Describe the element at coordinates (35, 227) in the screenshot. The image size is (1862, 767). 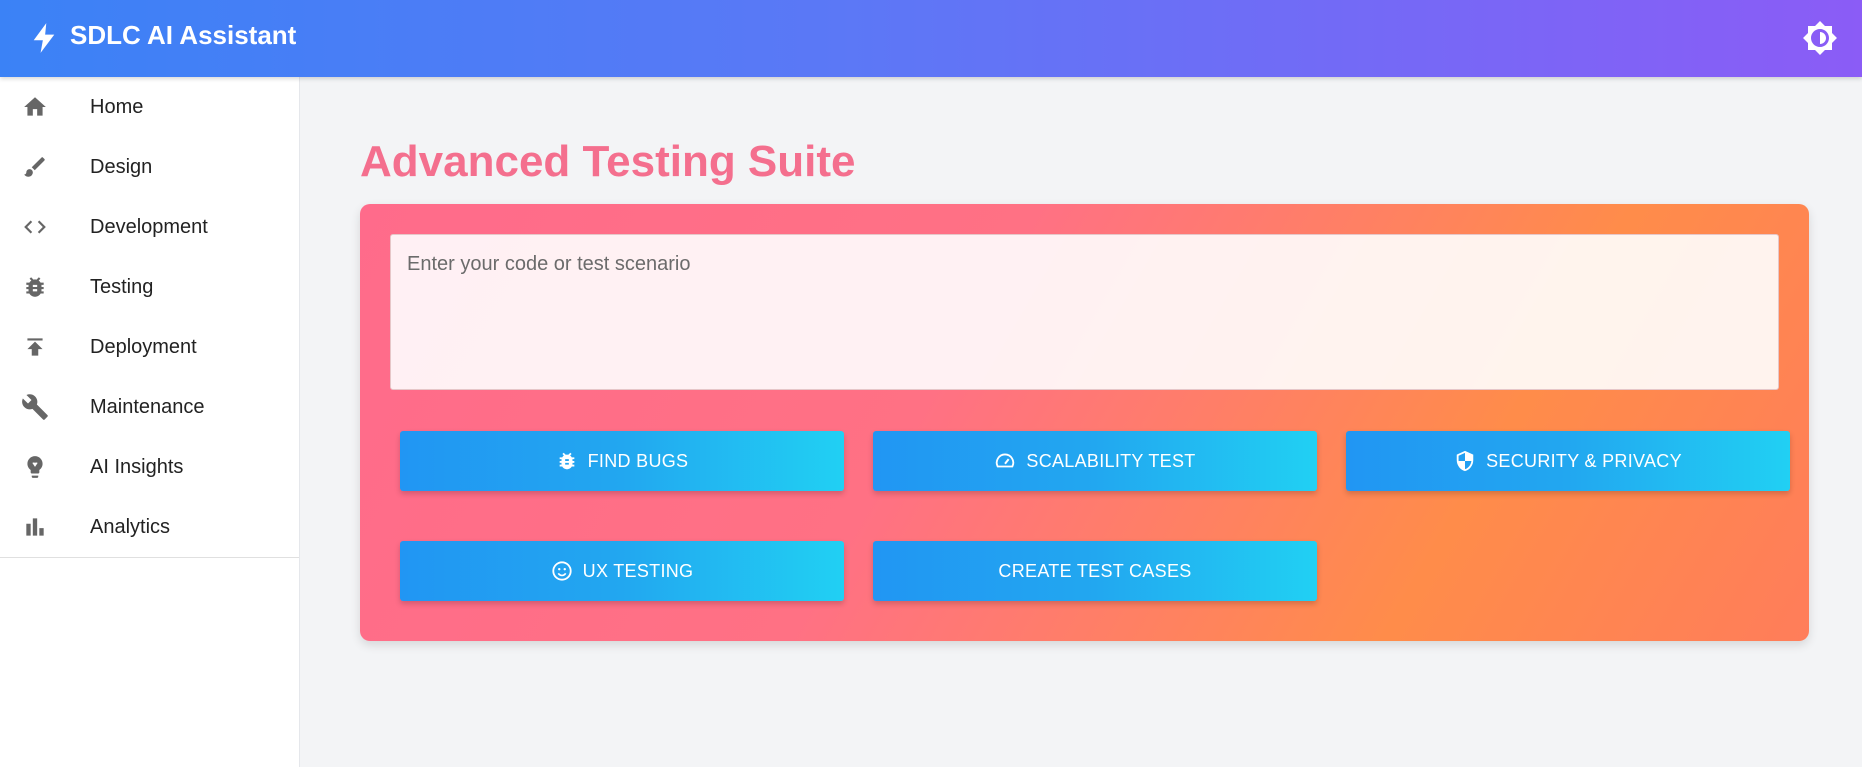
I see `code-icon` at that location.